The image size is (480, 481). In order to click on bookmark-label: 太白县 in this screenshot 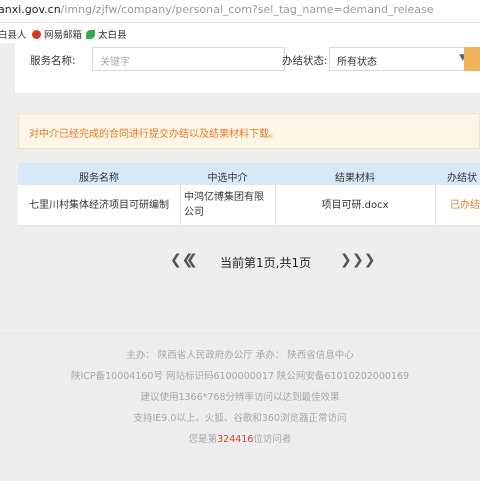, I will do `click(112, 35)`.